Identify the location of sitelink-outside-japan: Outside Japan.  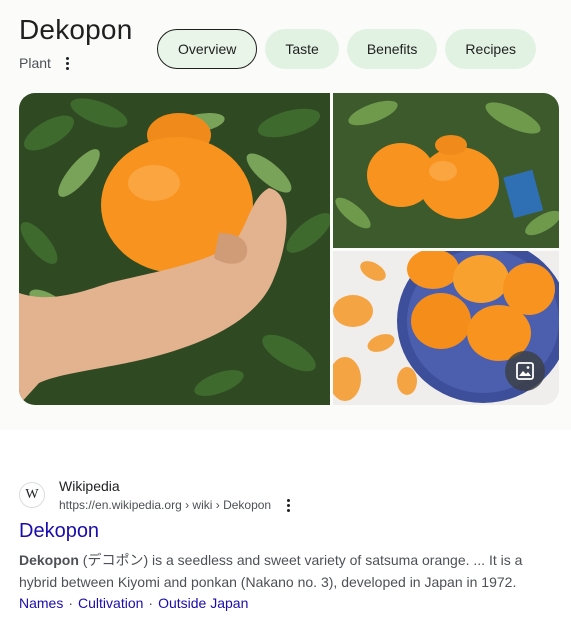
(203, 603).